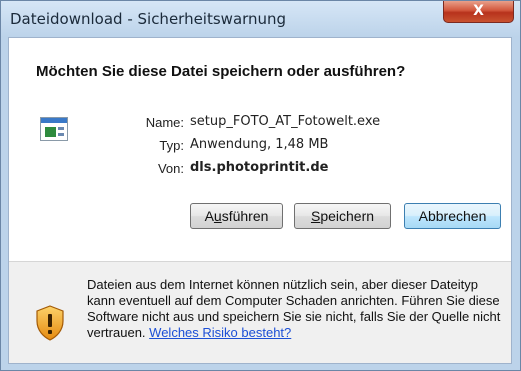 This screenshot has width=521, height=371. What do you see at coordinates (54, 129) in the screenshot?
I see `application-file-icon` at bounding box center [54, 129].